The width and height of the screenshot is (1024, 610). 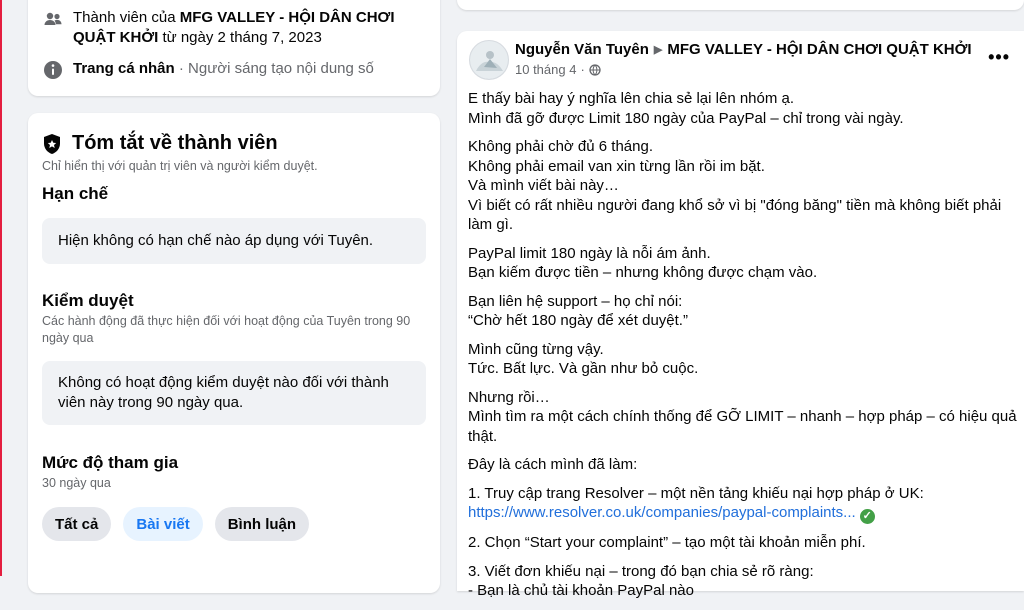 What do you see at coordinates (75, 193) in the screenshot?
I see `restrictions-heading: Hạn chế` at bounding box center [75, 193].